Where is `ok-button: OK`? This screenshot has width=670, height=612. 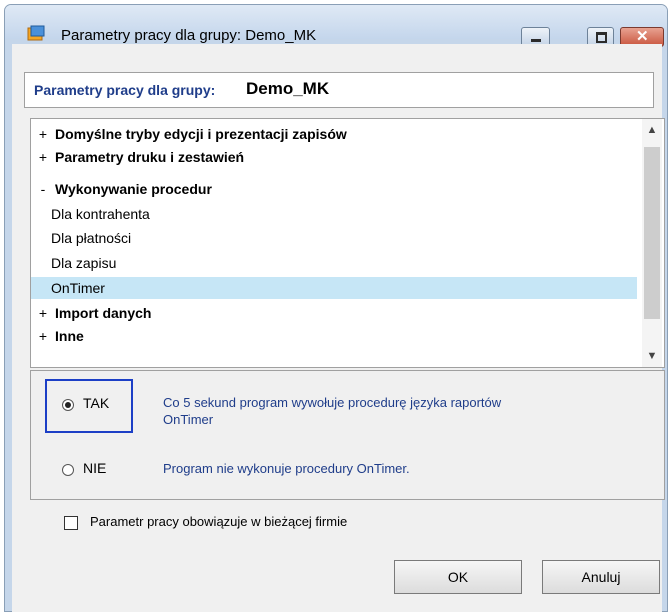 ok-button: OK is located at coordinates (458, 577).